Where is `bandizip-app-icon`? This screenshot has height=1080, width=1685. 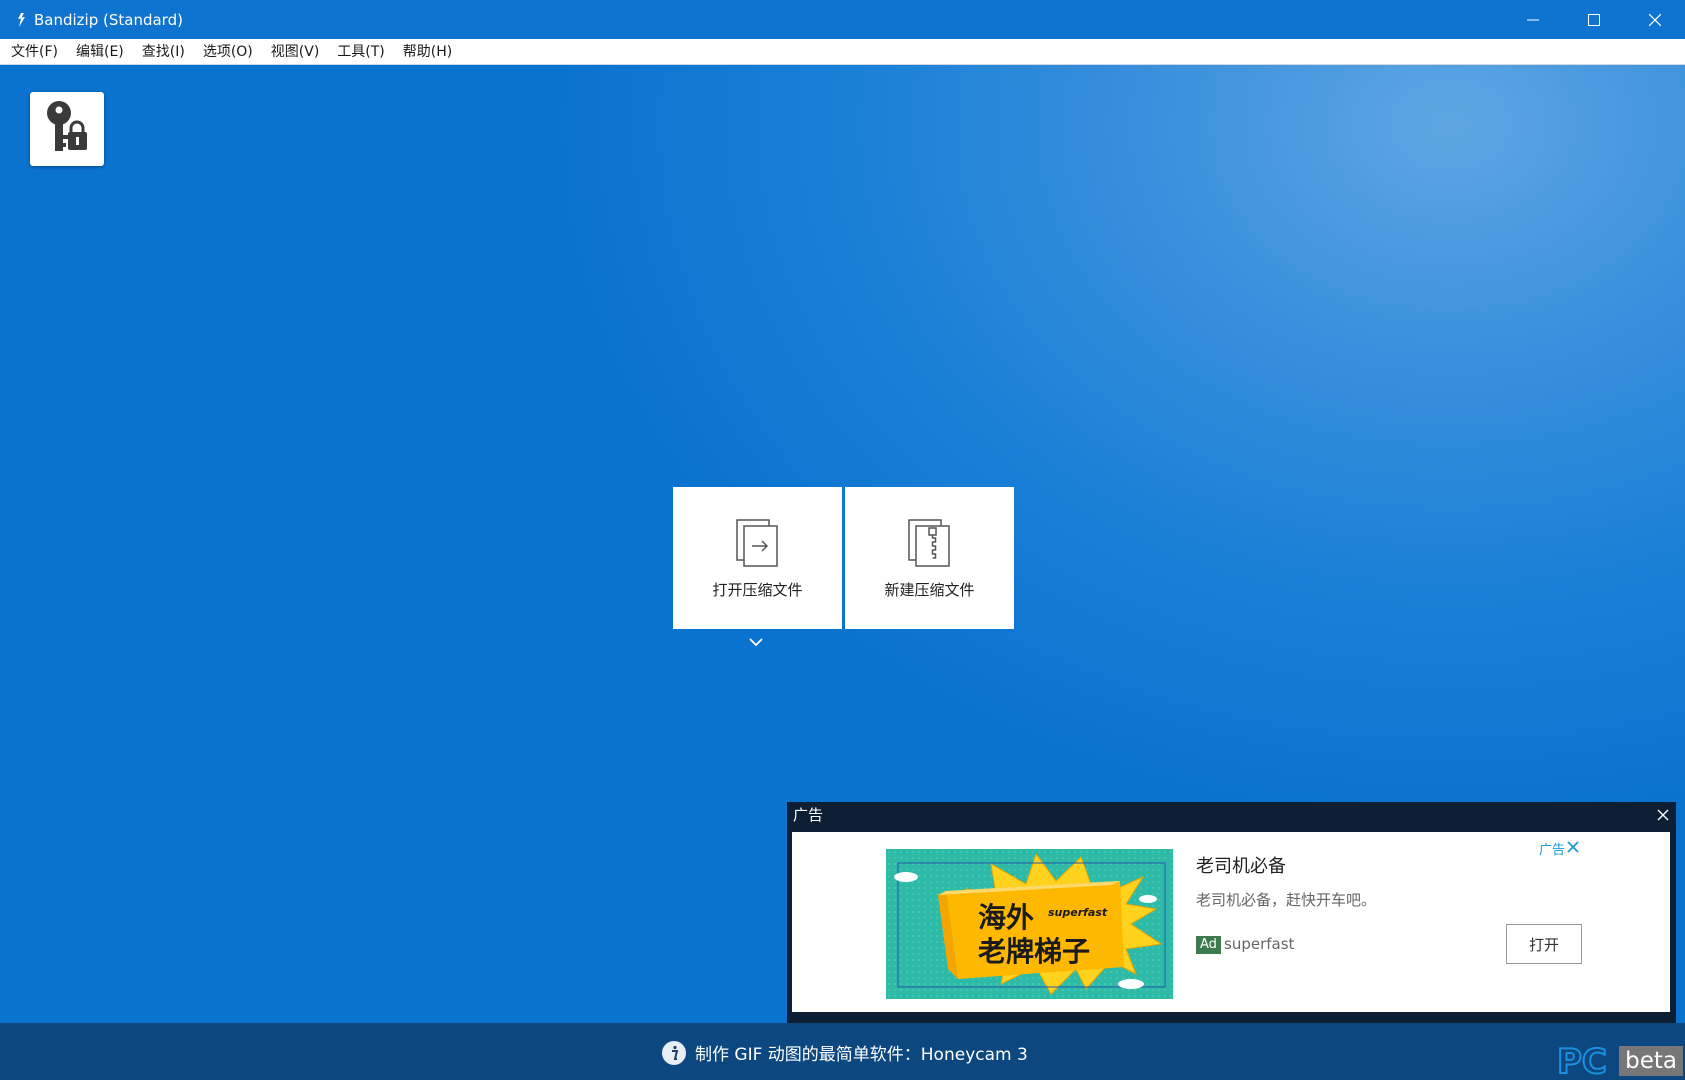
bandizip-app-icon is located at coordinates (21, 19).